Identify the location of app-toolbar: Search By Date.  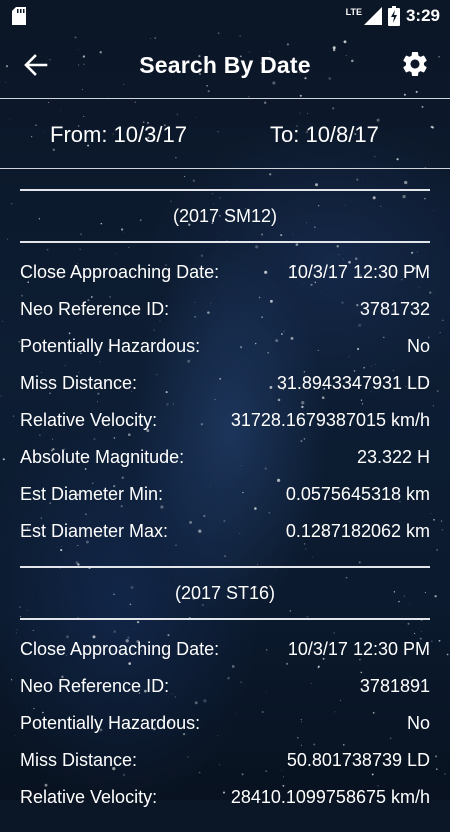
(225, 65).